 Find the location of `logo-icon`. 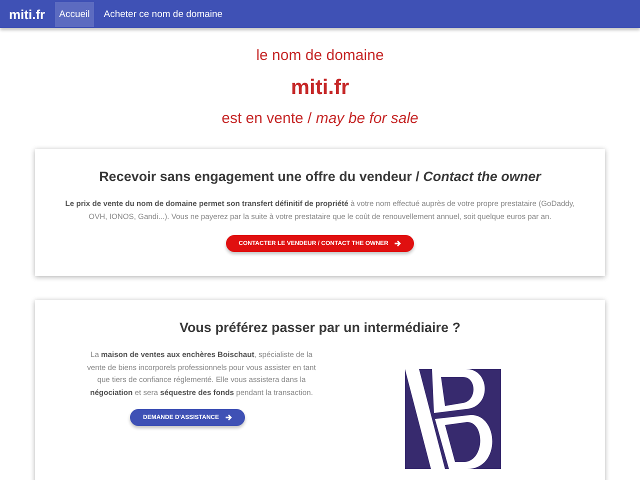

logo-icon is located at coordinates (452, 419).